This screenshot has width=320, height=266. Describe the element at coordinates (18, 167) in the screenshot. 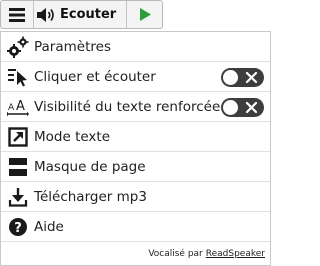

I see `page-mask-icon` at that location.